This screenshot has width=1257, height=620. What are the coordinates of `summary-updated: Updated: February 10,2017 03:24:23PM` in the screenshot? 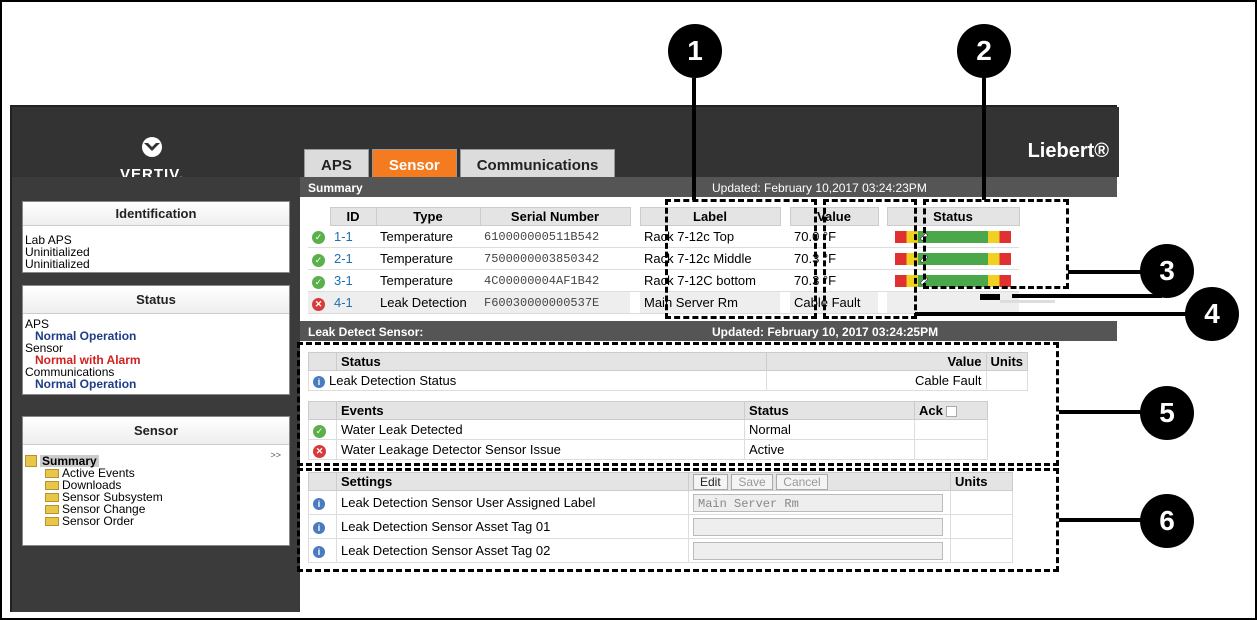 It's located at (819, 188).